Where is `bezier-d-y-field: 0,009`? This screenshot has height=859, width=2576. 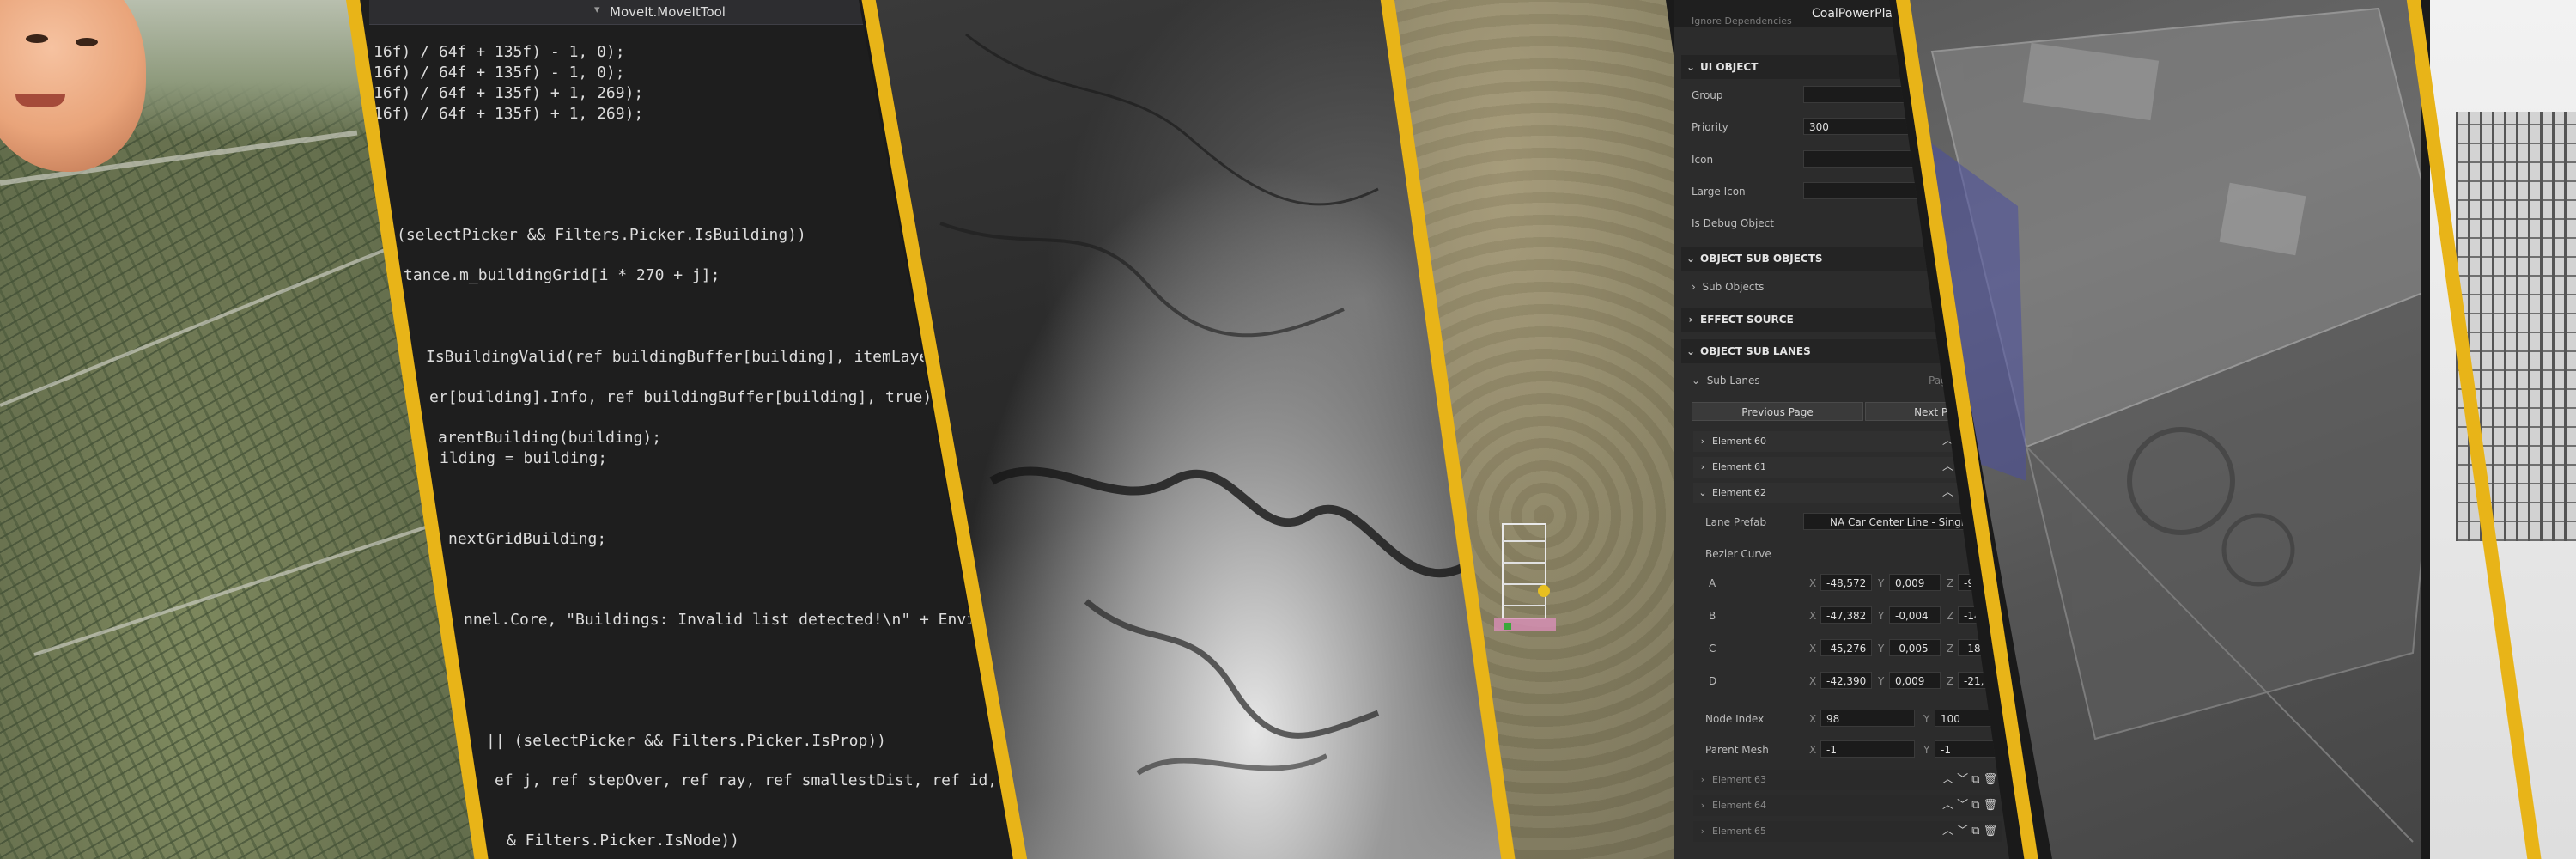 bezier-d-y-field: 0,009 is located at coordinates (1915, 681).